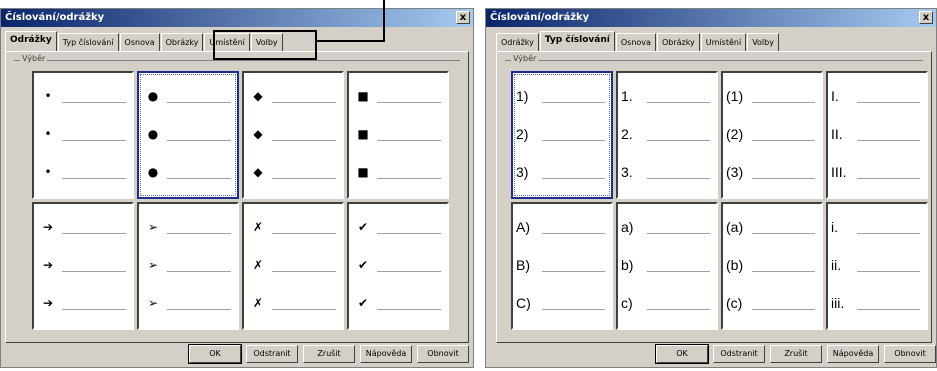 This screenshot has height=371, width=937. I want to click on number-label: (a), so click(735, 227).